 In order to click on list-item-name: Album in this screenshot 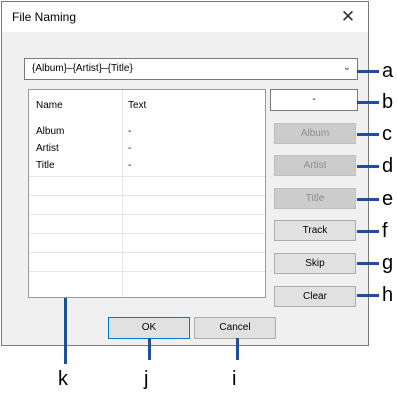, I will do `click(50, 131)`.